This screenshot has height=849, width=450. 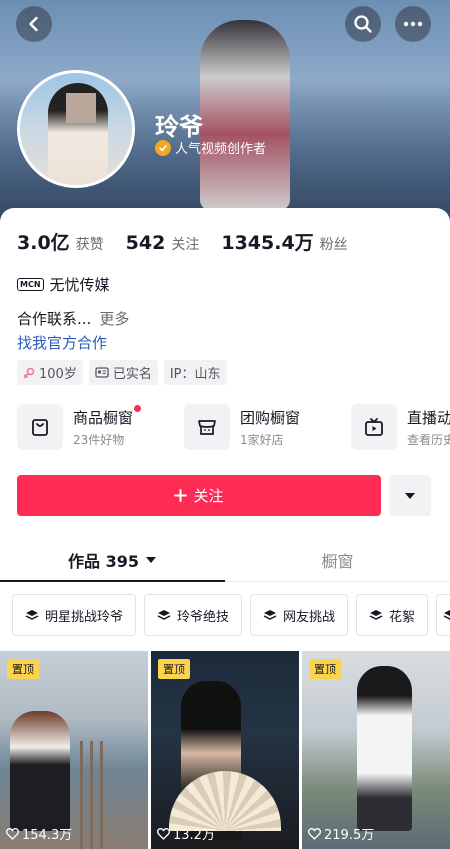 What do you see at coordinates (103, 561) in the screenshot?
I see `tab-works-label: 作品 395` at bounding box center [103, 561].